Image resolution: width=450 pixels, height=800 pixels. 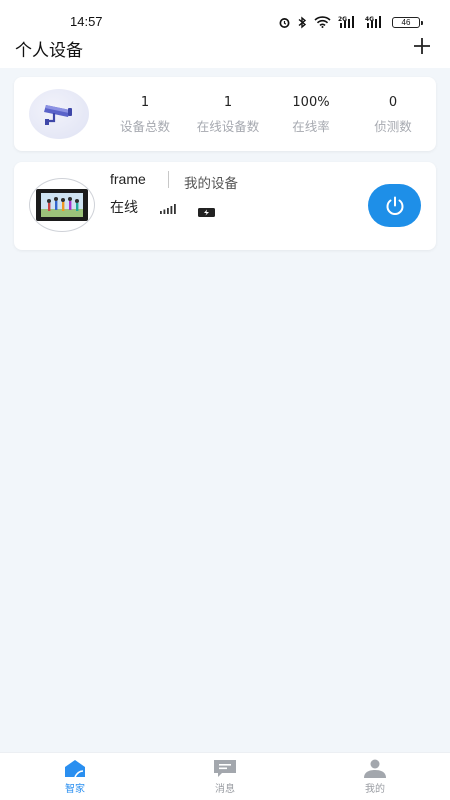 I want to click on bluetooth-icon, so click(x=302, y=22).